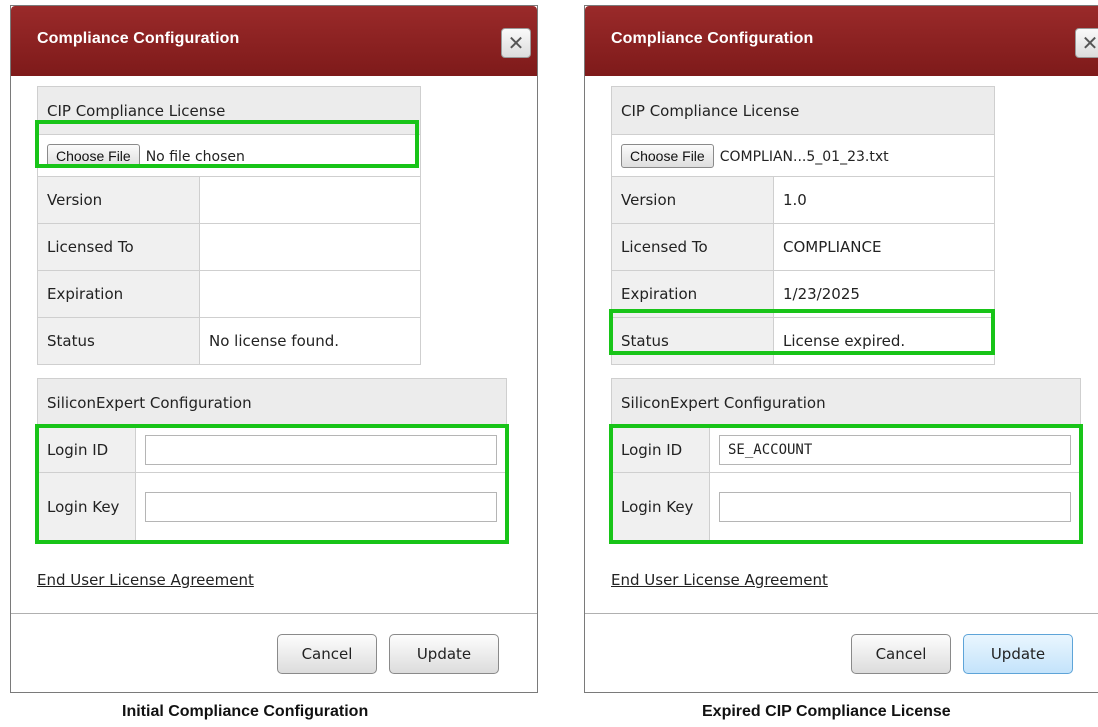  What do you see at coordinates (884, 200) in the screenshot?
I see `version-value: 1.0` at bounding box center [884, 200].